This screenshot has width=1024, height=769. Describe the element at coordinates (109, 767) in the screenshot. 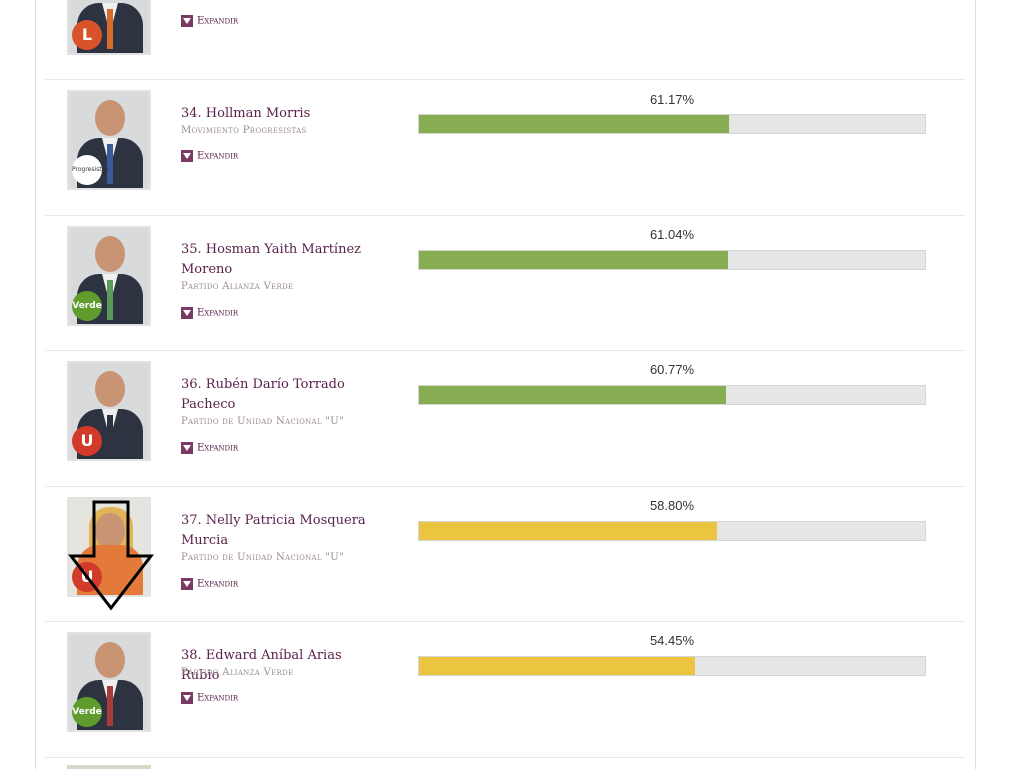

I see `candidate-photo-partial` at that location.